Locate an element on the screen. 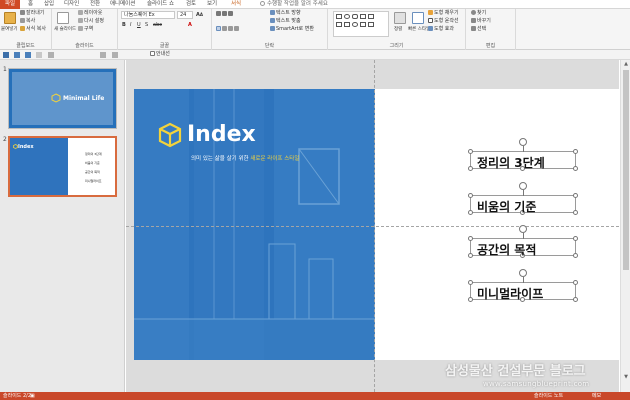  index-item-textbox: 비움의 기준 is located at coordinates (523, 198).